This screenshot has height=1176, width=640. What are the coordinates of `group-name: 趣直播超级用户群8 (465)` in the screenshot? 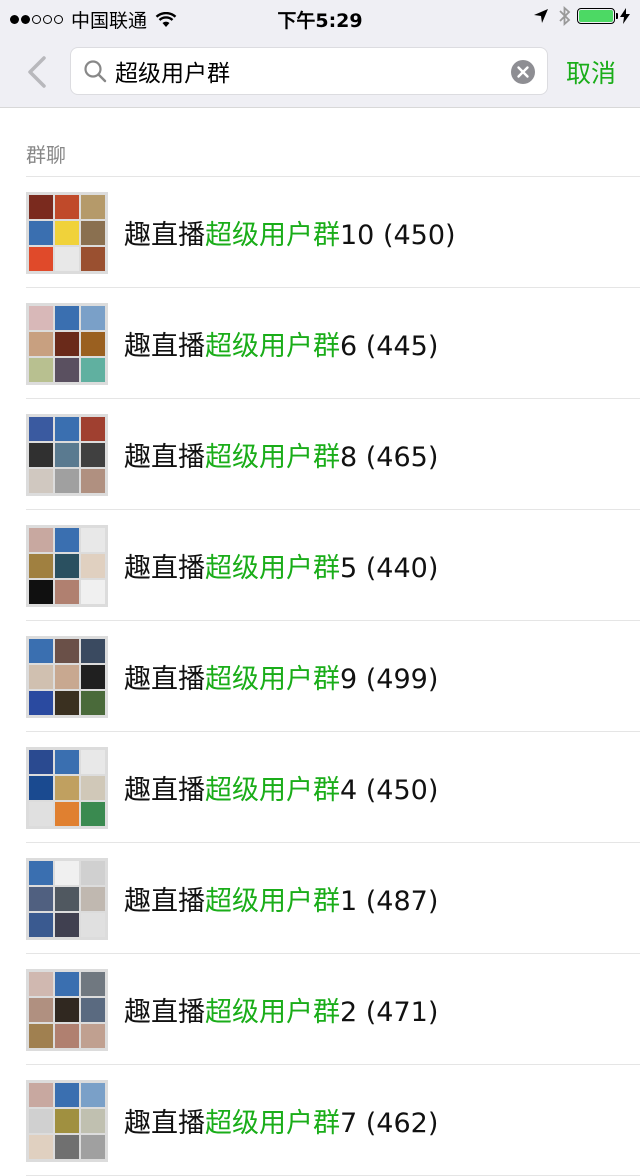 It's located at (281, 454).